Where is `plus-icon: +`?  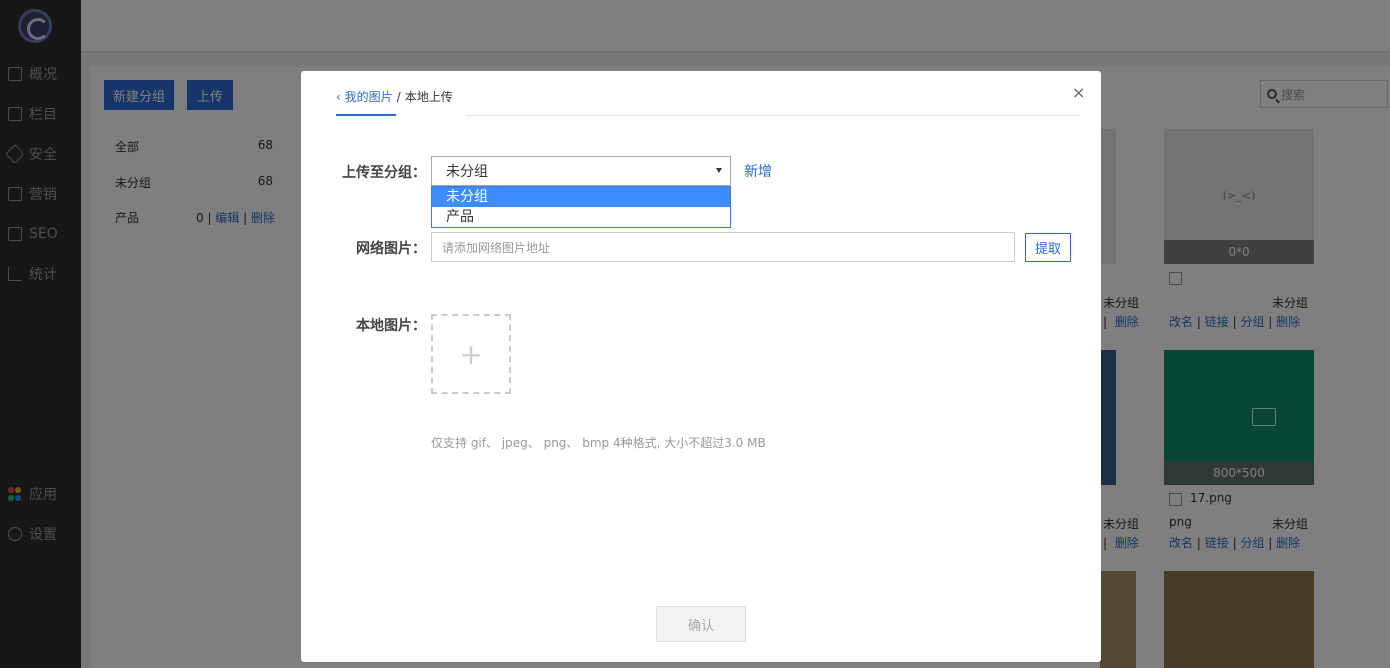 plus-icon: + is located at coordinates (471, 354).